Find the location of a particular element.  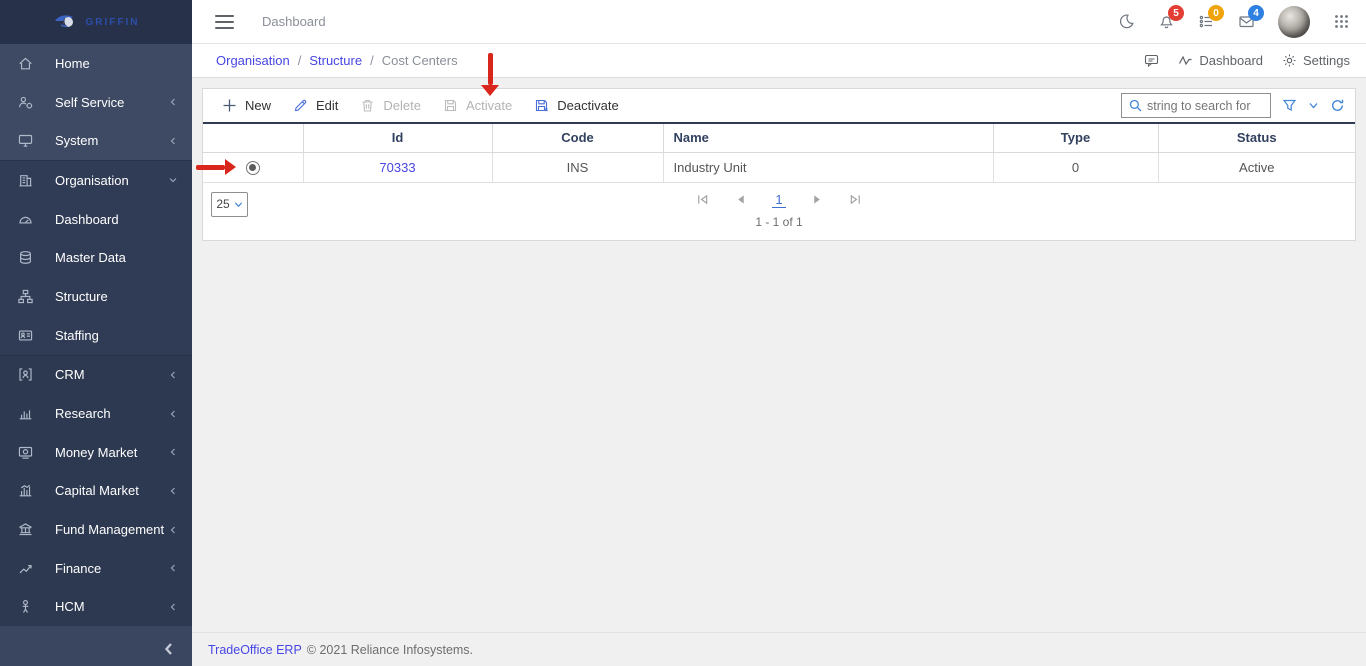

sidebar-item-crm: CRM is located at coordinates (96, 375).